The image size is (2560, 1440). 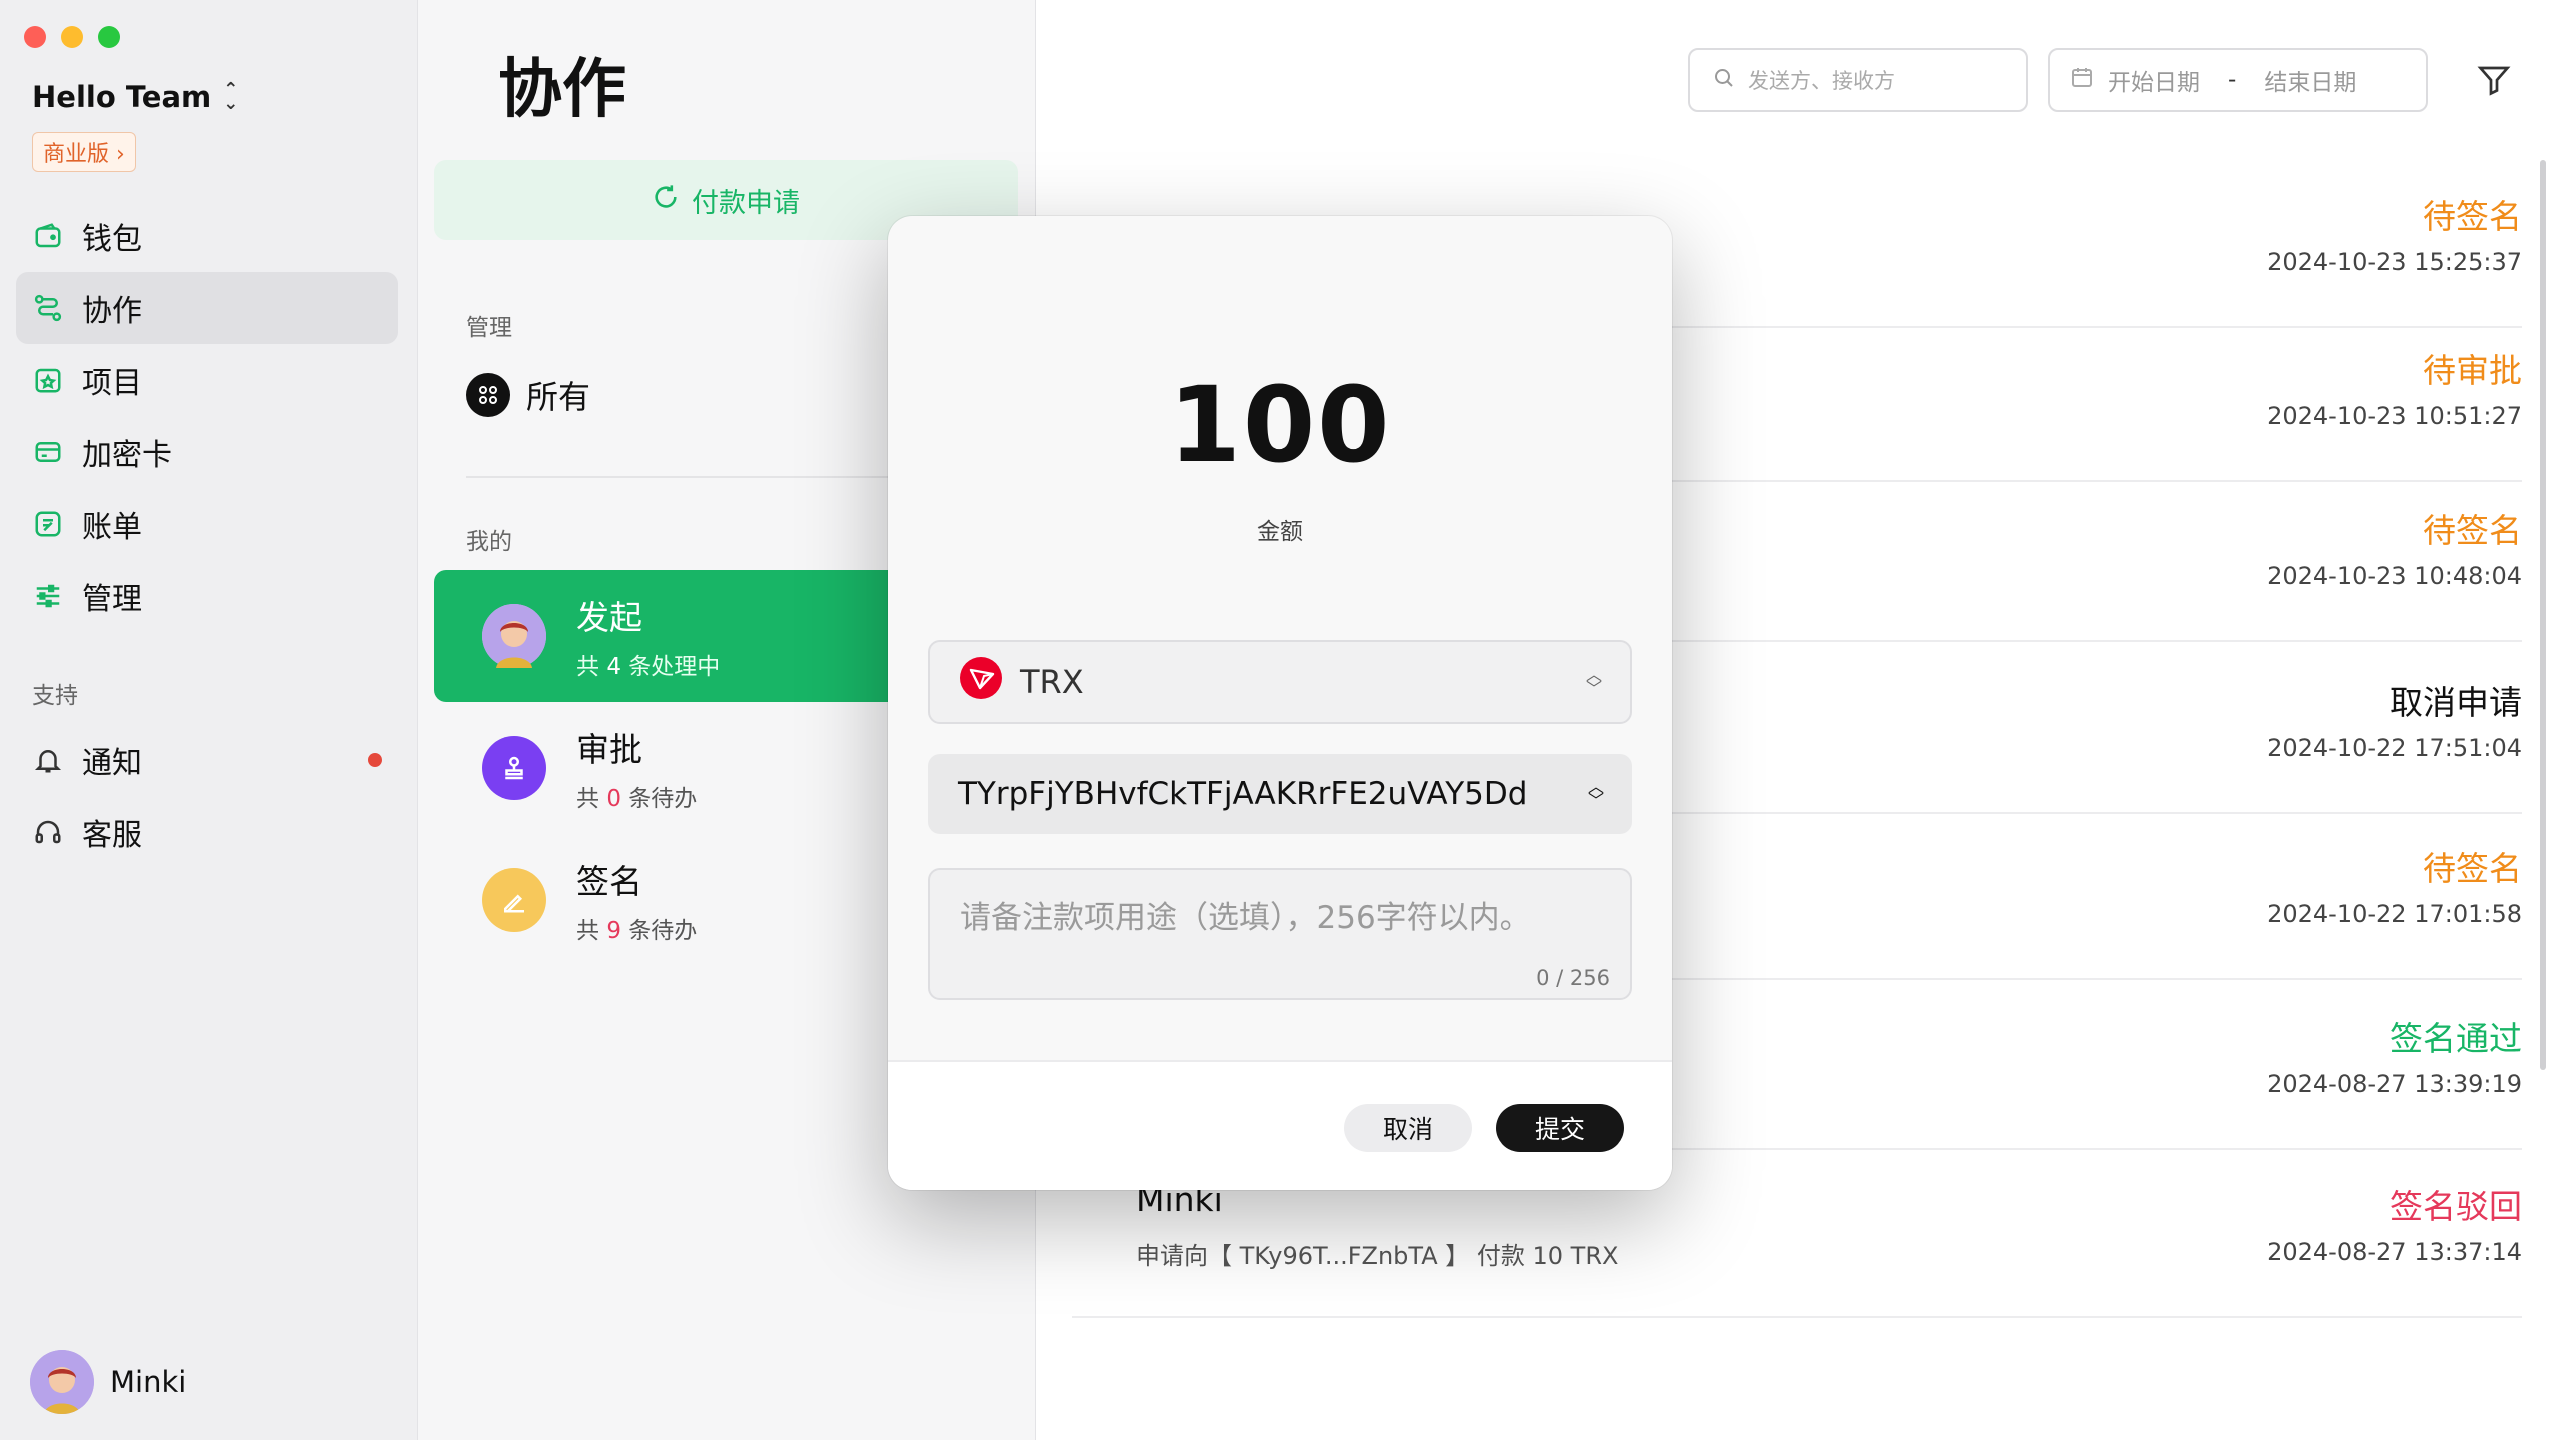 I want to click on headset-icon, so click(x=48, y=832).